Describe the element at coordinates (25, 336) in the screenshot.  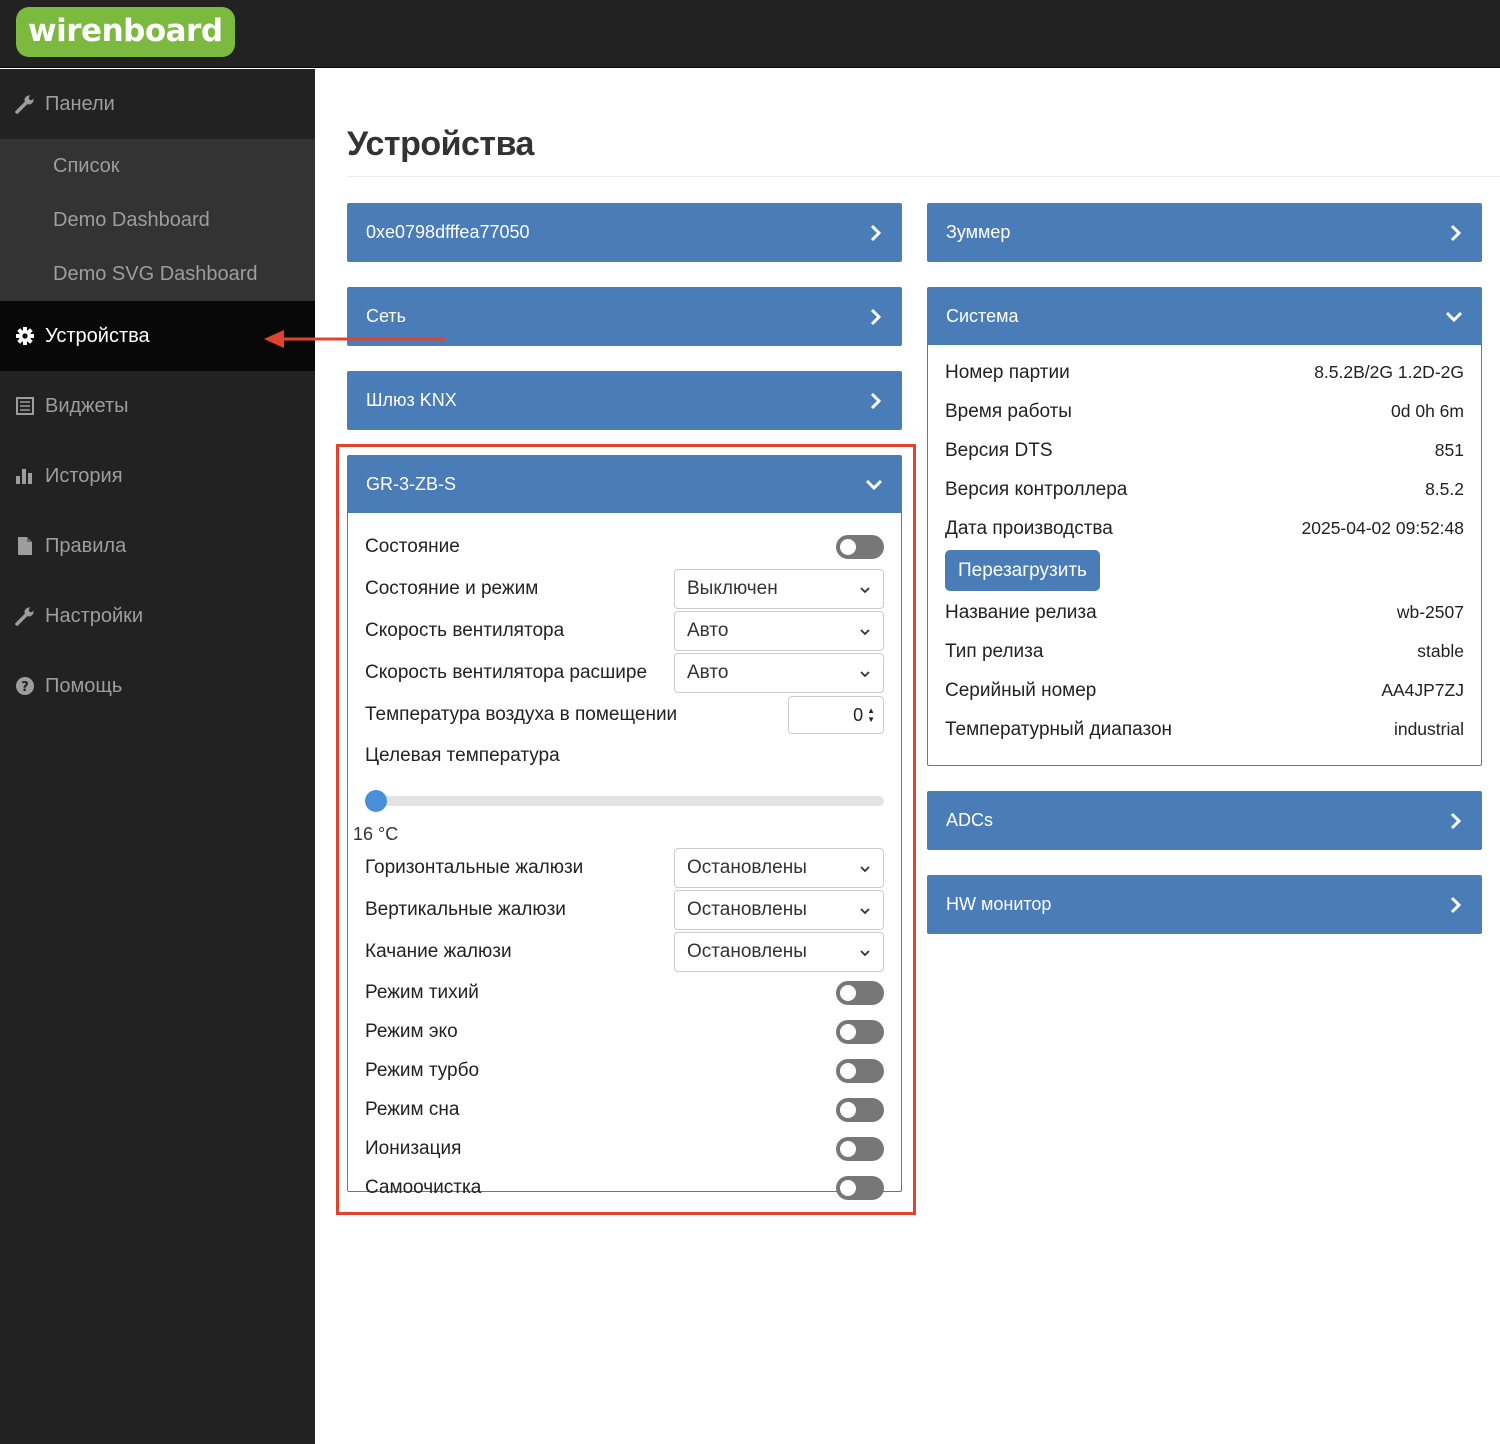
I see `gear-icon` at that location.